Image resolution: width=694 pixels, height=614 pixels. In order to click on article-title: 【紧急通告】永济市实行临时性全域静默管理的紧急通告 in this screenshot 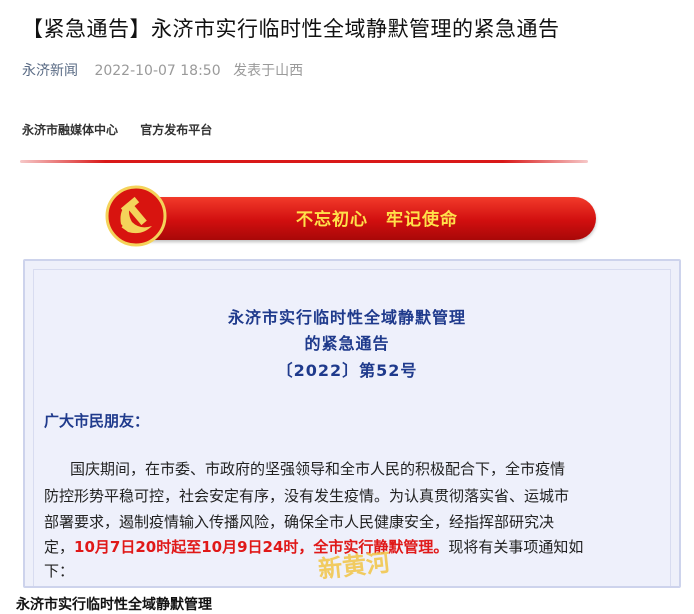, I will do `click(291, 29)`.